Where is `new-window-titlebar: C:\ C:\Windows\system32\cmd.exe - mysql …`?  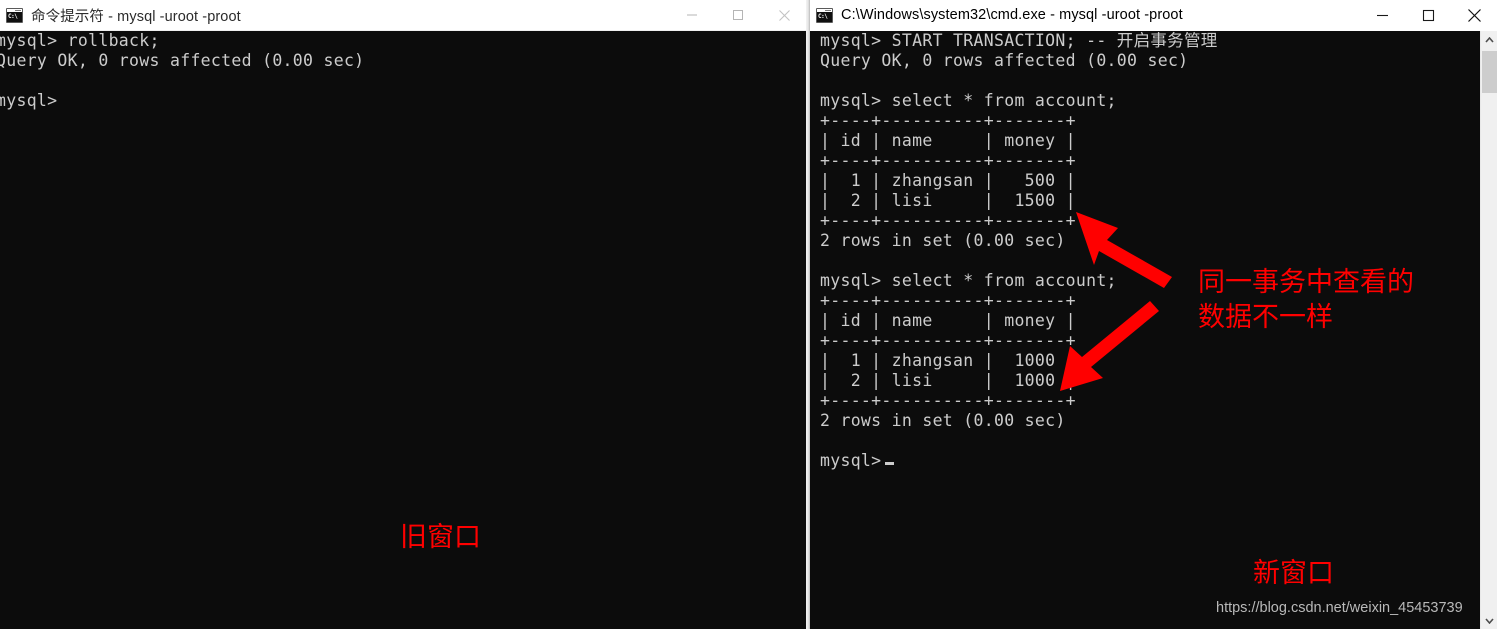 new-window-titlebar: C:\ C:\Windows\system32\cmd.exe - mysql … is located at coordinates (1153, 15).